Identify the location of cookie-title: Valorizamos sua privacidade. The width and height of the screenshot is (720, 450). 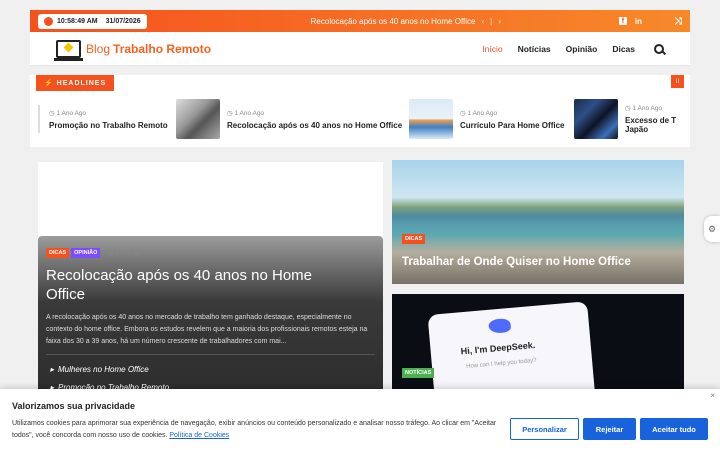
(74, 406).